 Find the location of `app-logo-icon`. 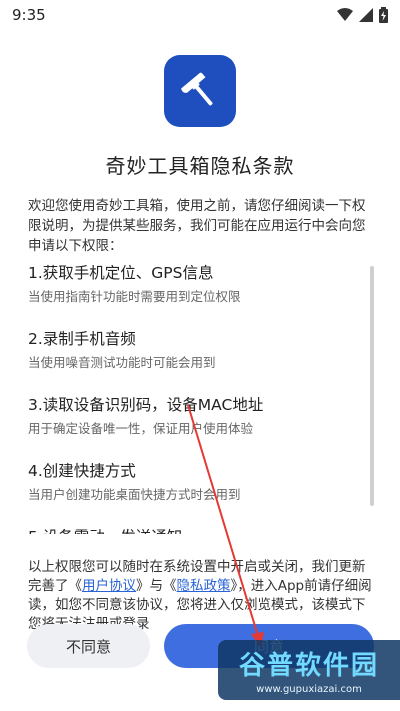

app-logo-icon is located at coordinates (200, 91).